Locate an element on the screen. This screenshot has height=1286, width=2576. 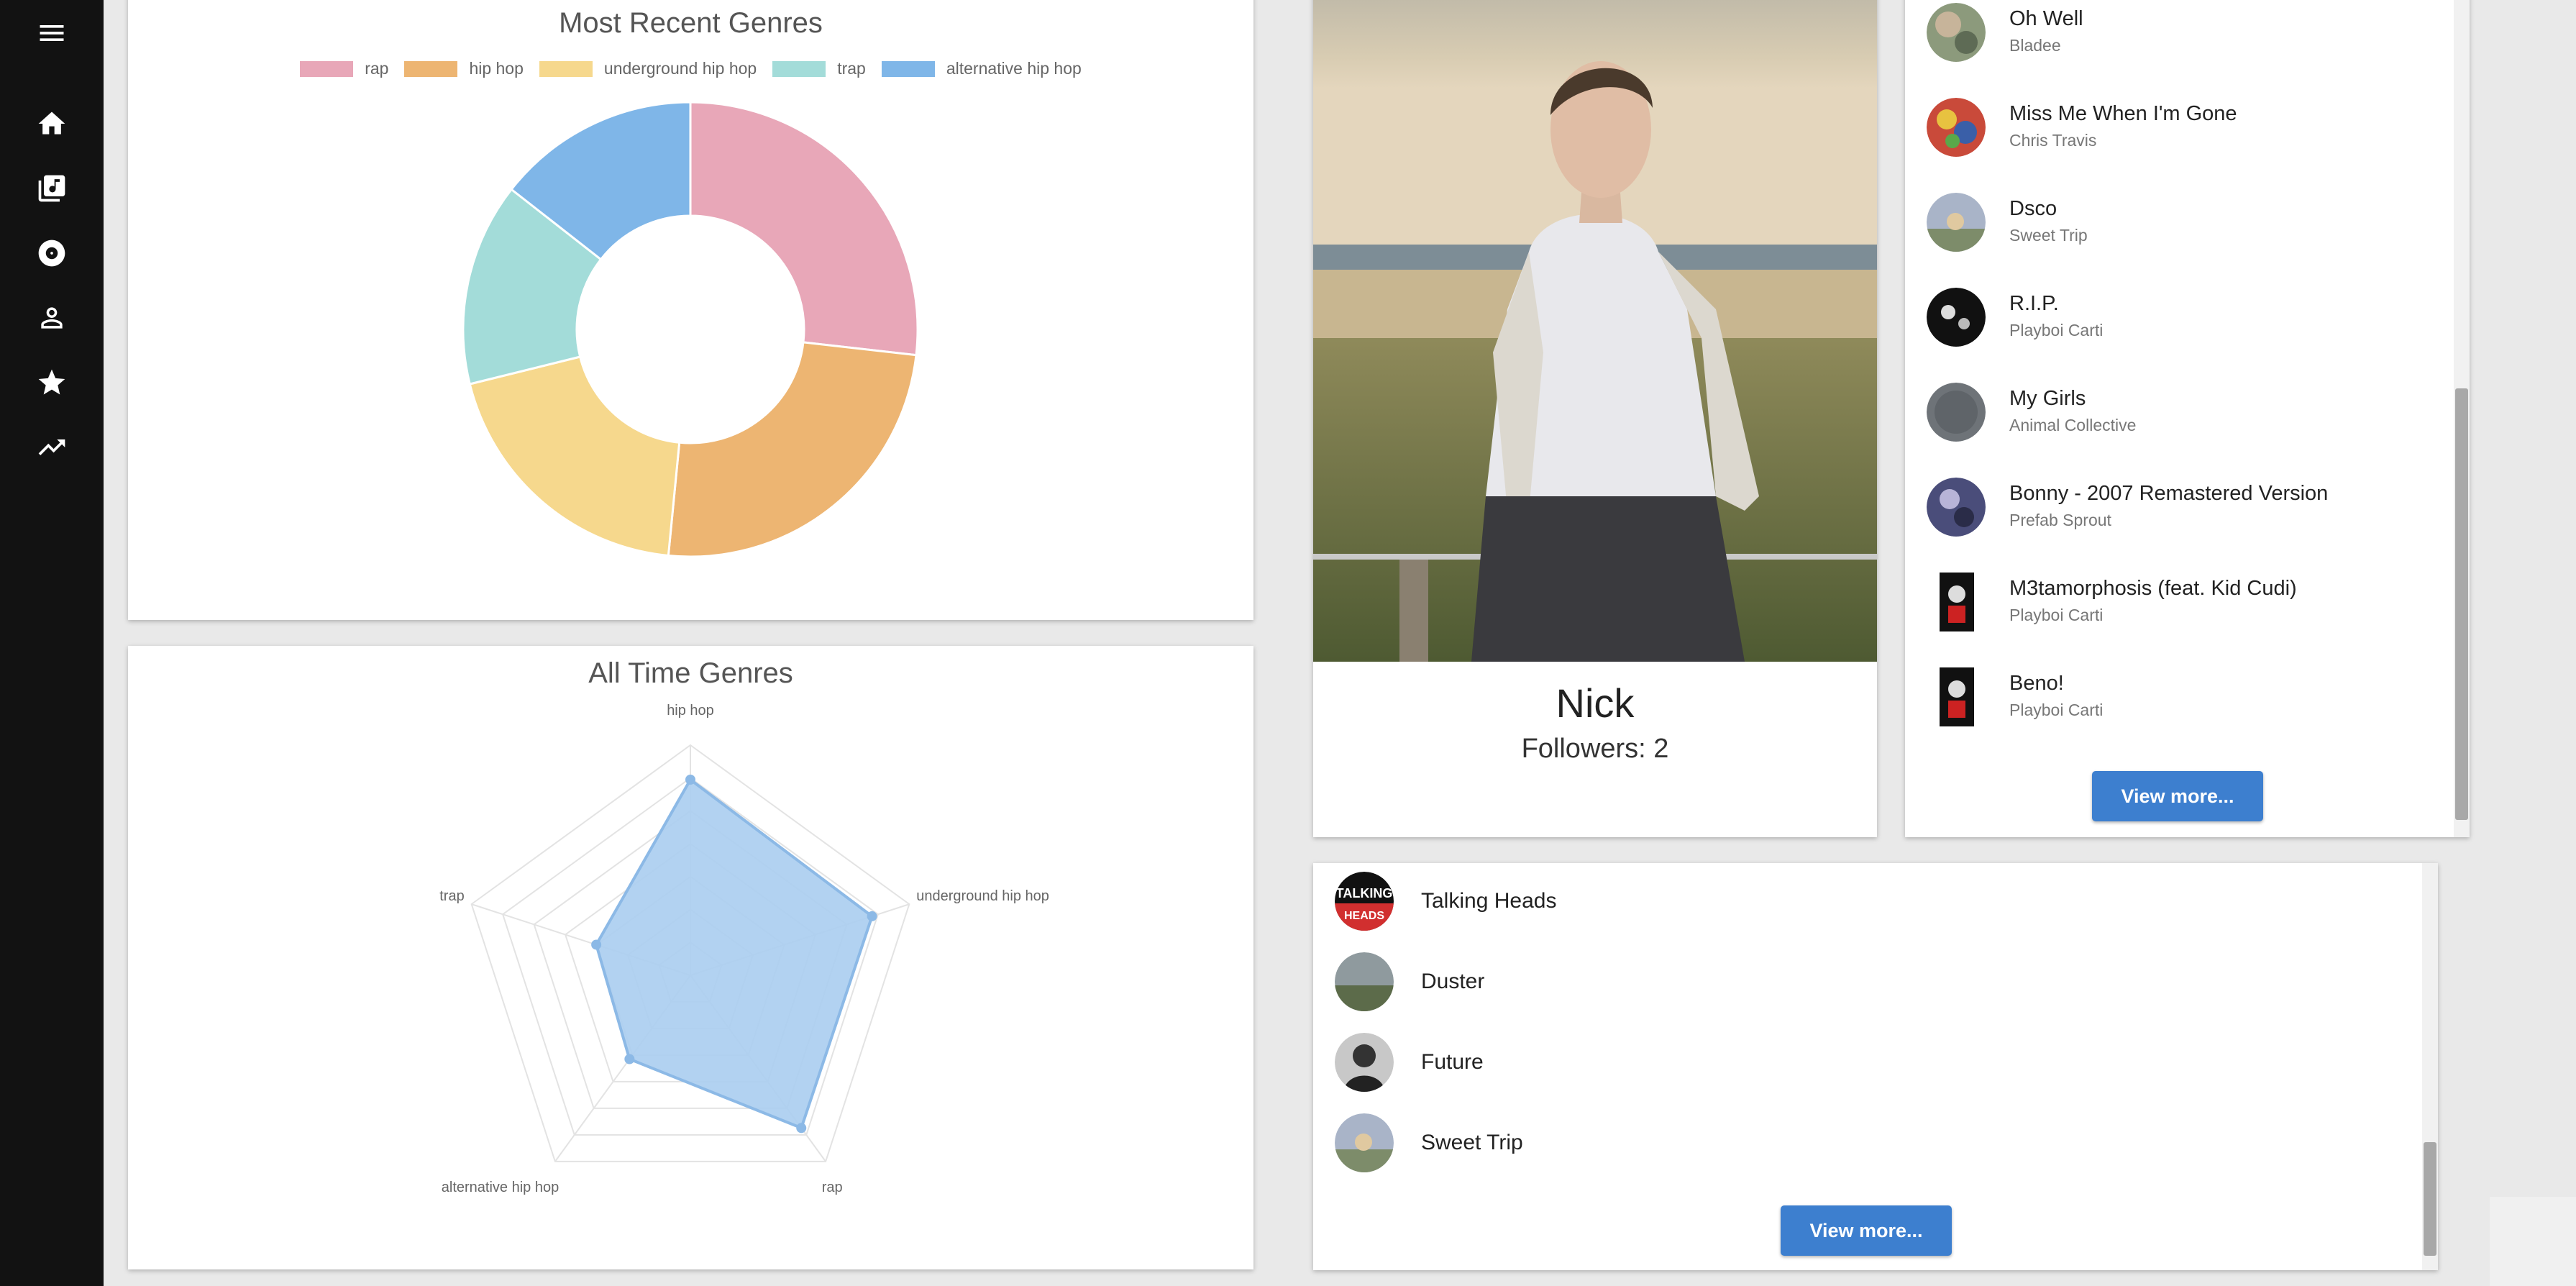
artist-name: Sweet Trip is located at coordinates (1472, 1142).